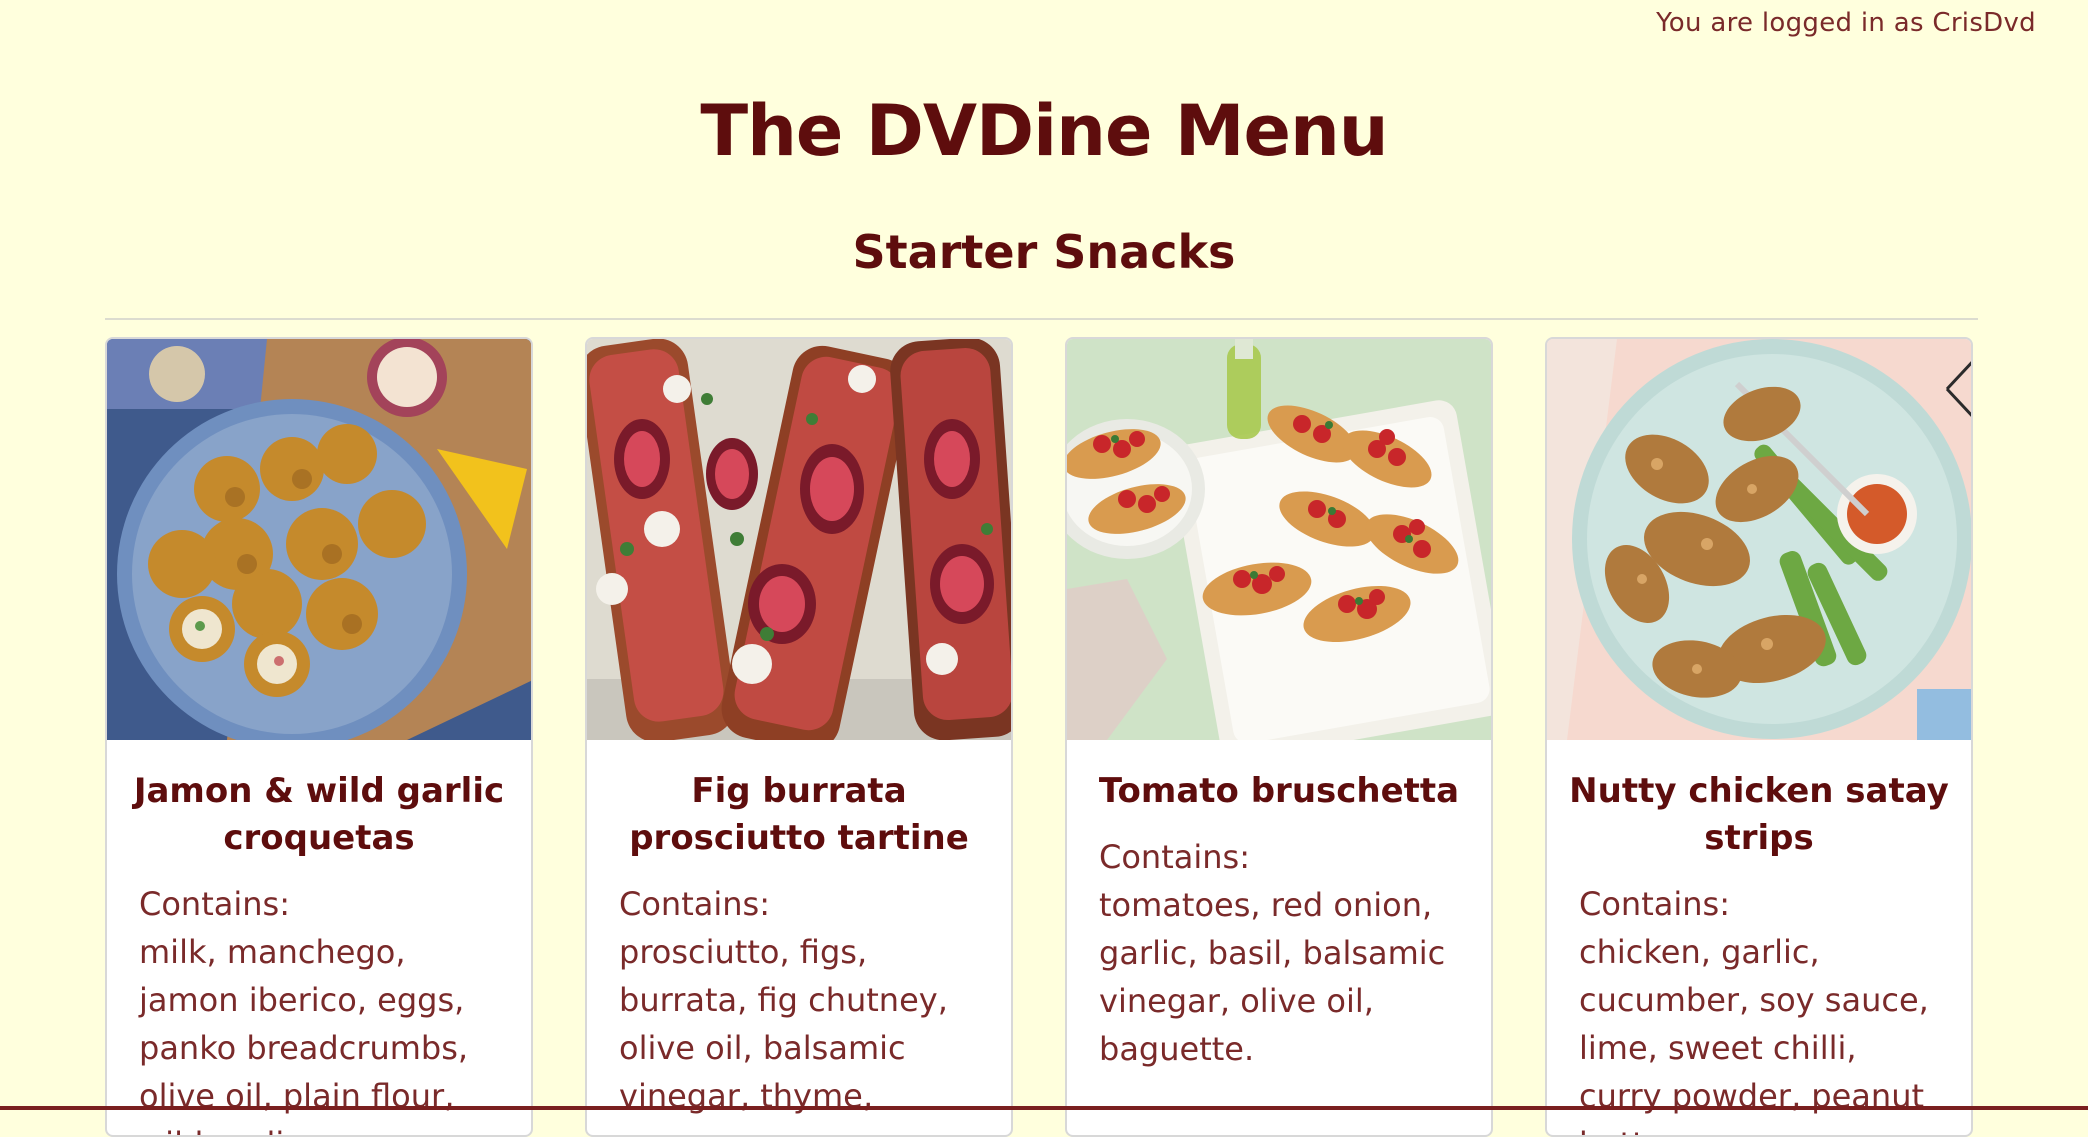  What do you see at coordinates (1279, 791) in the screenshot?
I see `card-title: Tomato bruschetta` at bounding box center [1279, 791].